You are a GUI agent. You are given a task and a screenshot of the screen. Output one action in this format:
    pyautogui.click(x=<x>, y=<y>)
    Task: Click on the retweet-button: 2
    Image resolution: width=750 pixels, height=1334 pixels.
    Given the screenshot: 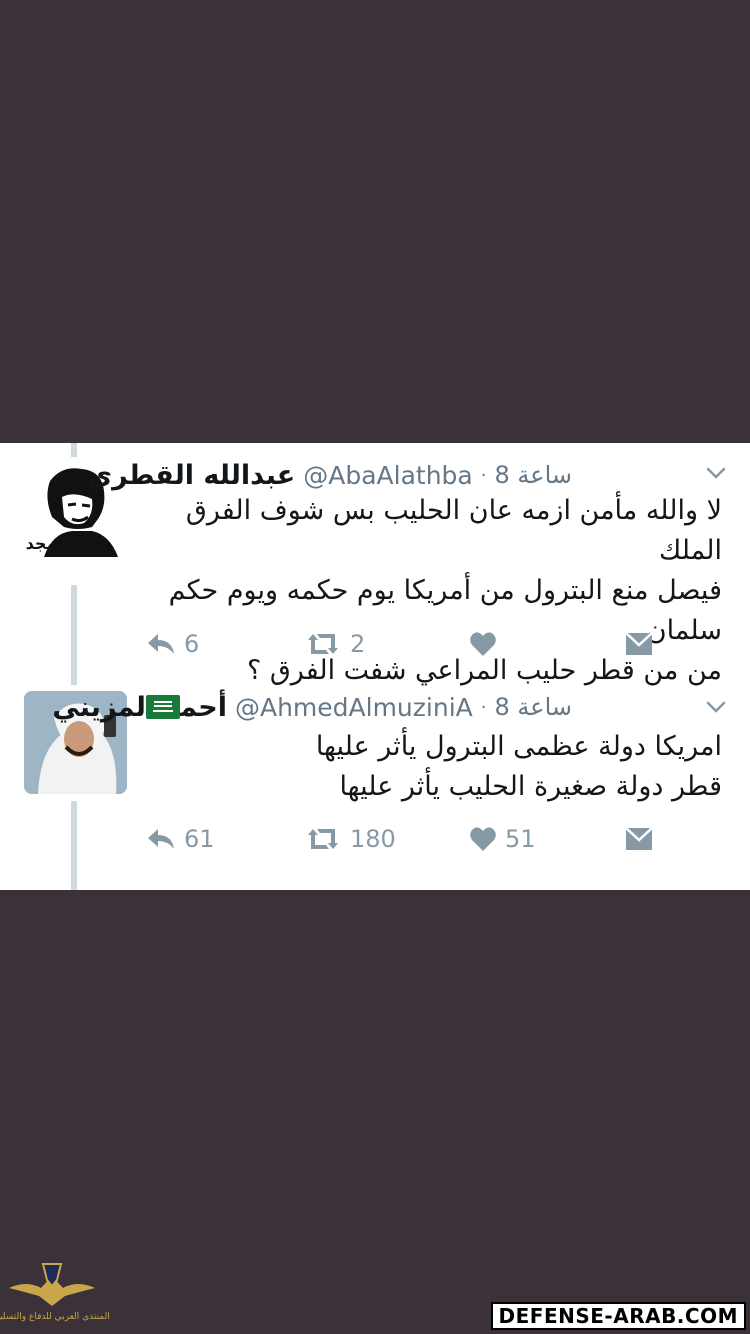 What is the action you would take?
    pyautogui.click(x=334, y=644)
    